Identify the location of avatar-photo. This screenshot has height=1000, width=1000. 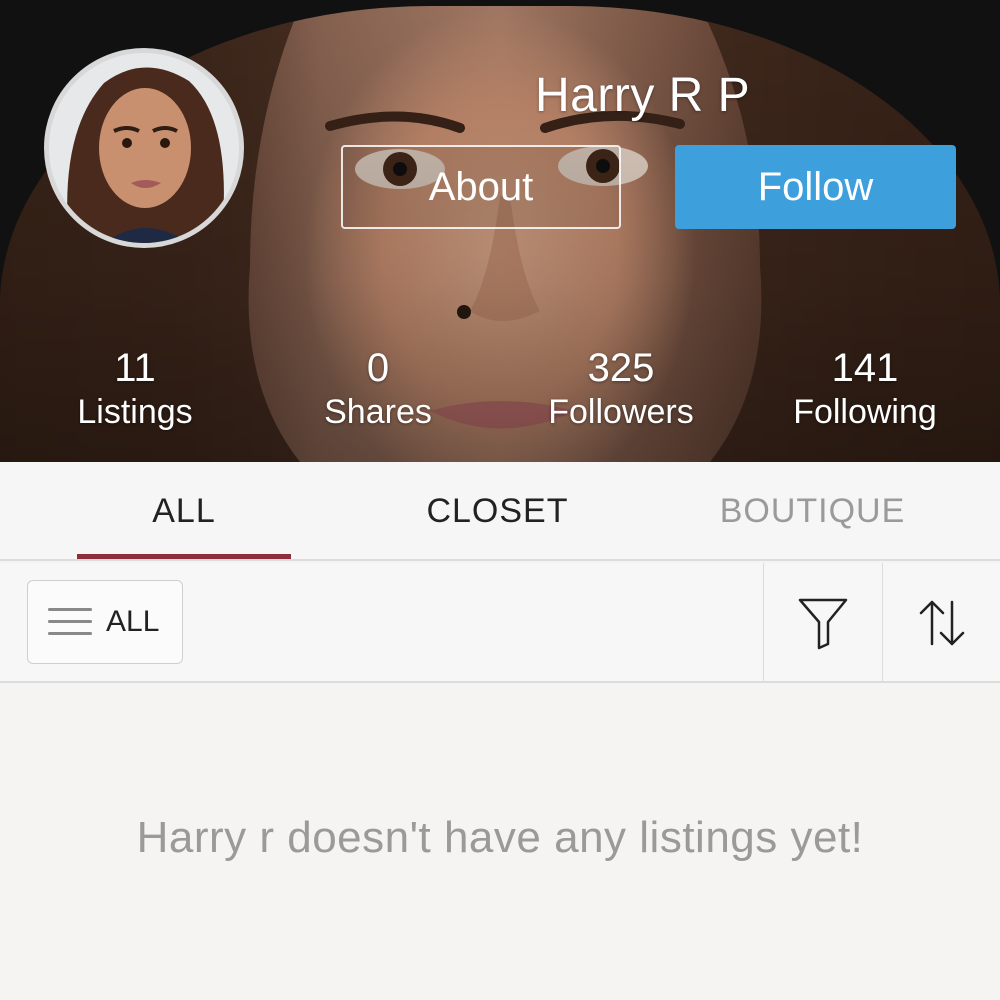
(144, 148).